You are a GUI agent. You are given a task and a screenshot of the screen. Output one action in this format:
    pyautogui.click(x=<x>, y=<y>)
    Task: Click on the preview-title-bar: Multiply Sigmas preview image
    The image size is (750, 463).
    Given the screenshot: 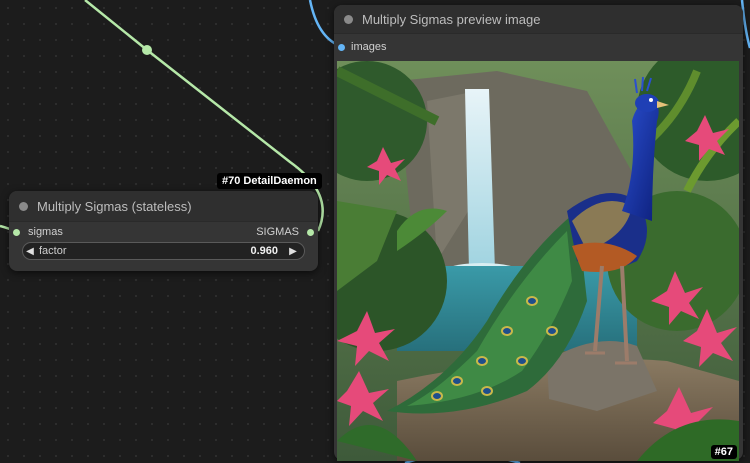 What is the action you would take?
    pyautogui.click(x=538, y=19)
    